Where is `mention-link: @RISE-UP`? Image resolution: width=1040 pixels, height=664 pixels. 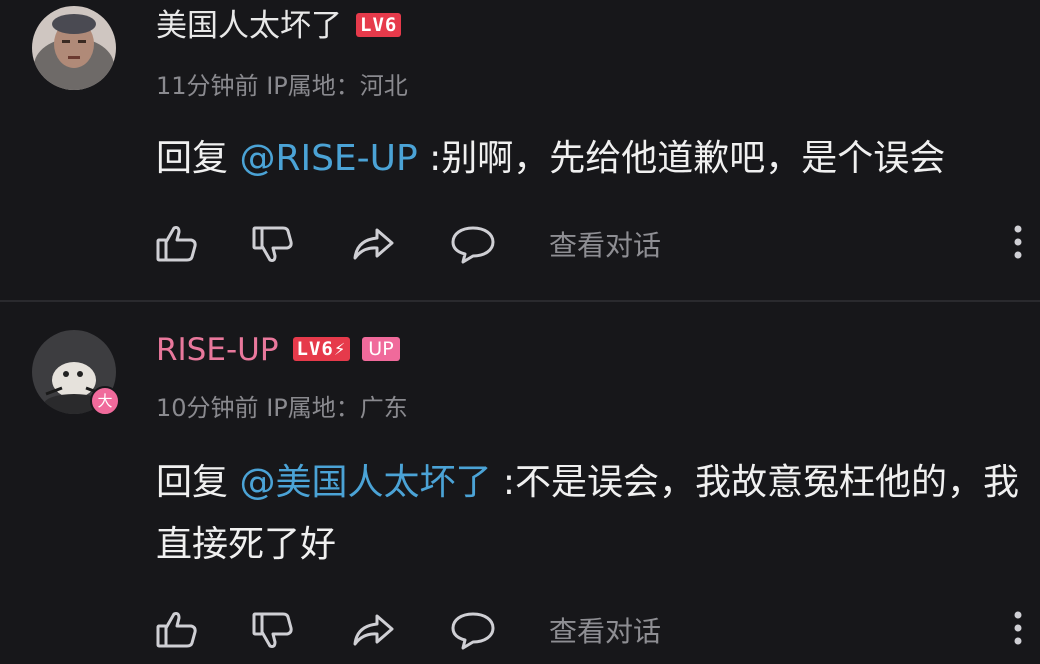 mention-link: @RISE-UP is located at coordinates (328, 158).